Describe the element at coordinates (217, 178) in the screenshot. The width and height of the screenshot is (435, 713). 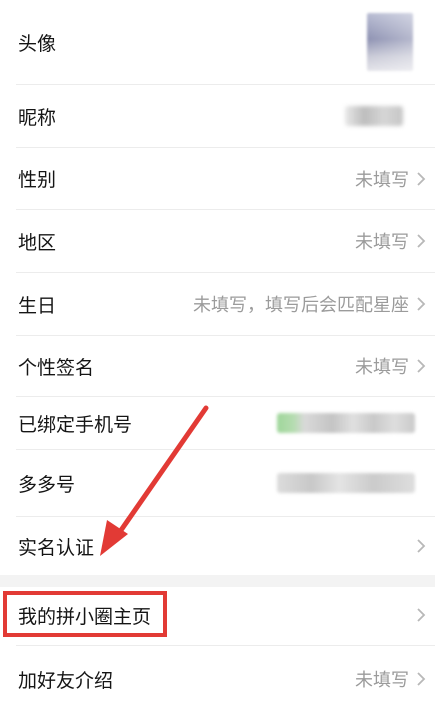
I see `gender-row: 性别 未填写` at that location.